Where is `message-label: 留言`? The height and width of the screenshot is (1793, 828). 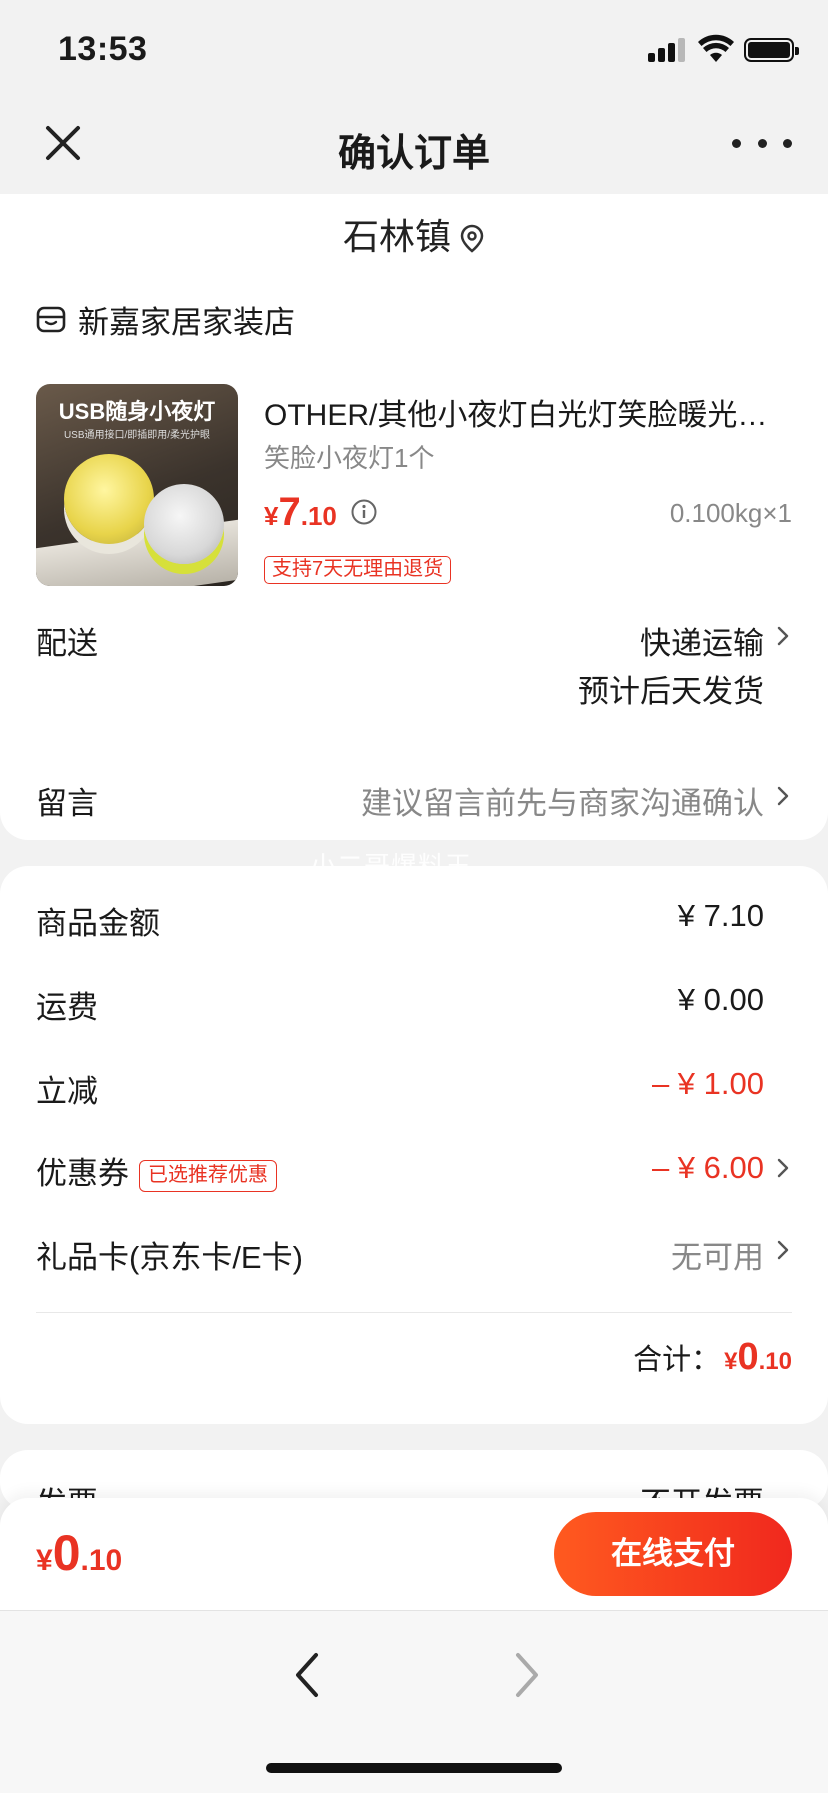 message-label: 留言 is located at coordinates (67, 803).